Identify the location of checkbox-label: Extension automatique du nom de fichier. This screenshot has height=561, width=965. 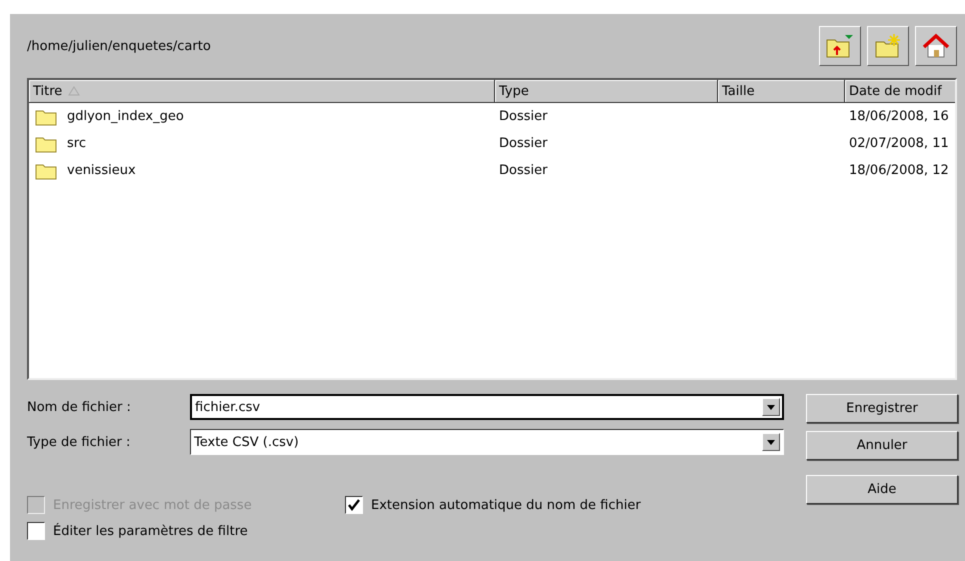
(506, 505).